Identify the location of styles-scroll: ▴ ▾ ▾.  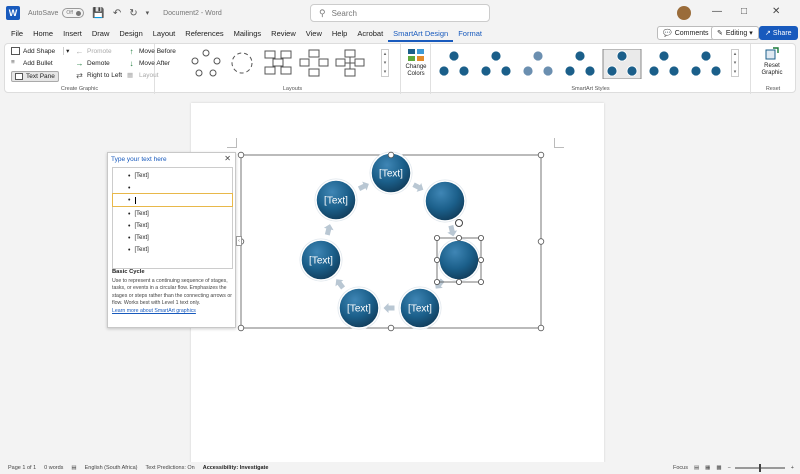
(735, 63).